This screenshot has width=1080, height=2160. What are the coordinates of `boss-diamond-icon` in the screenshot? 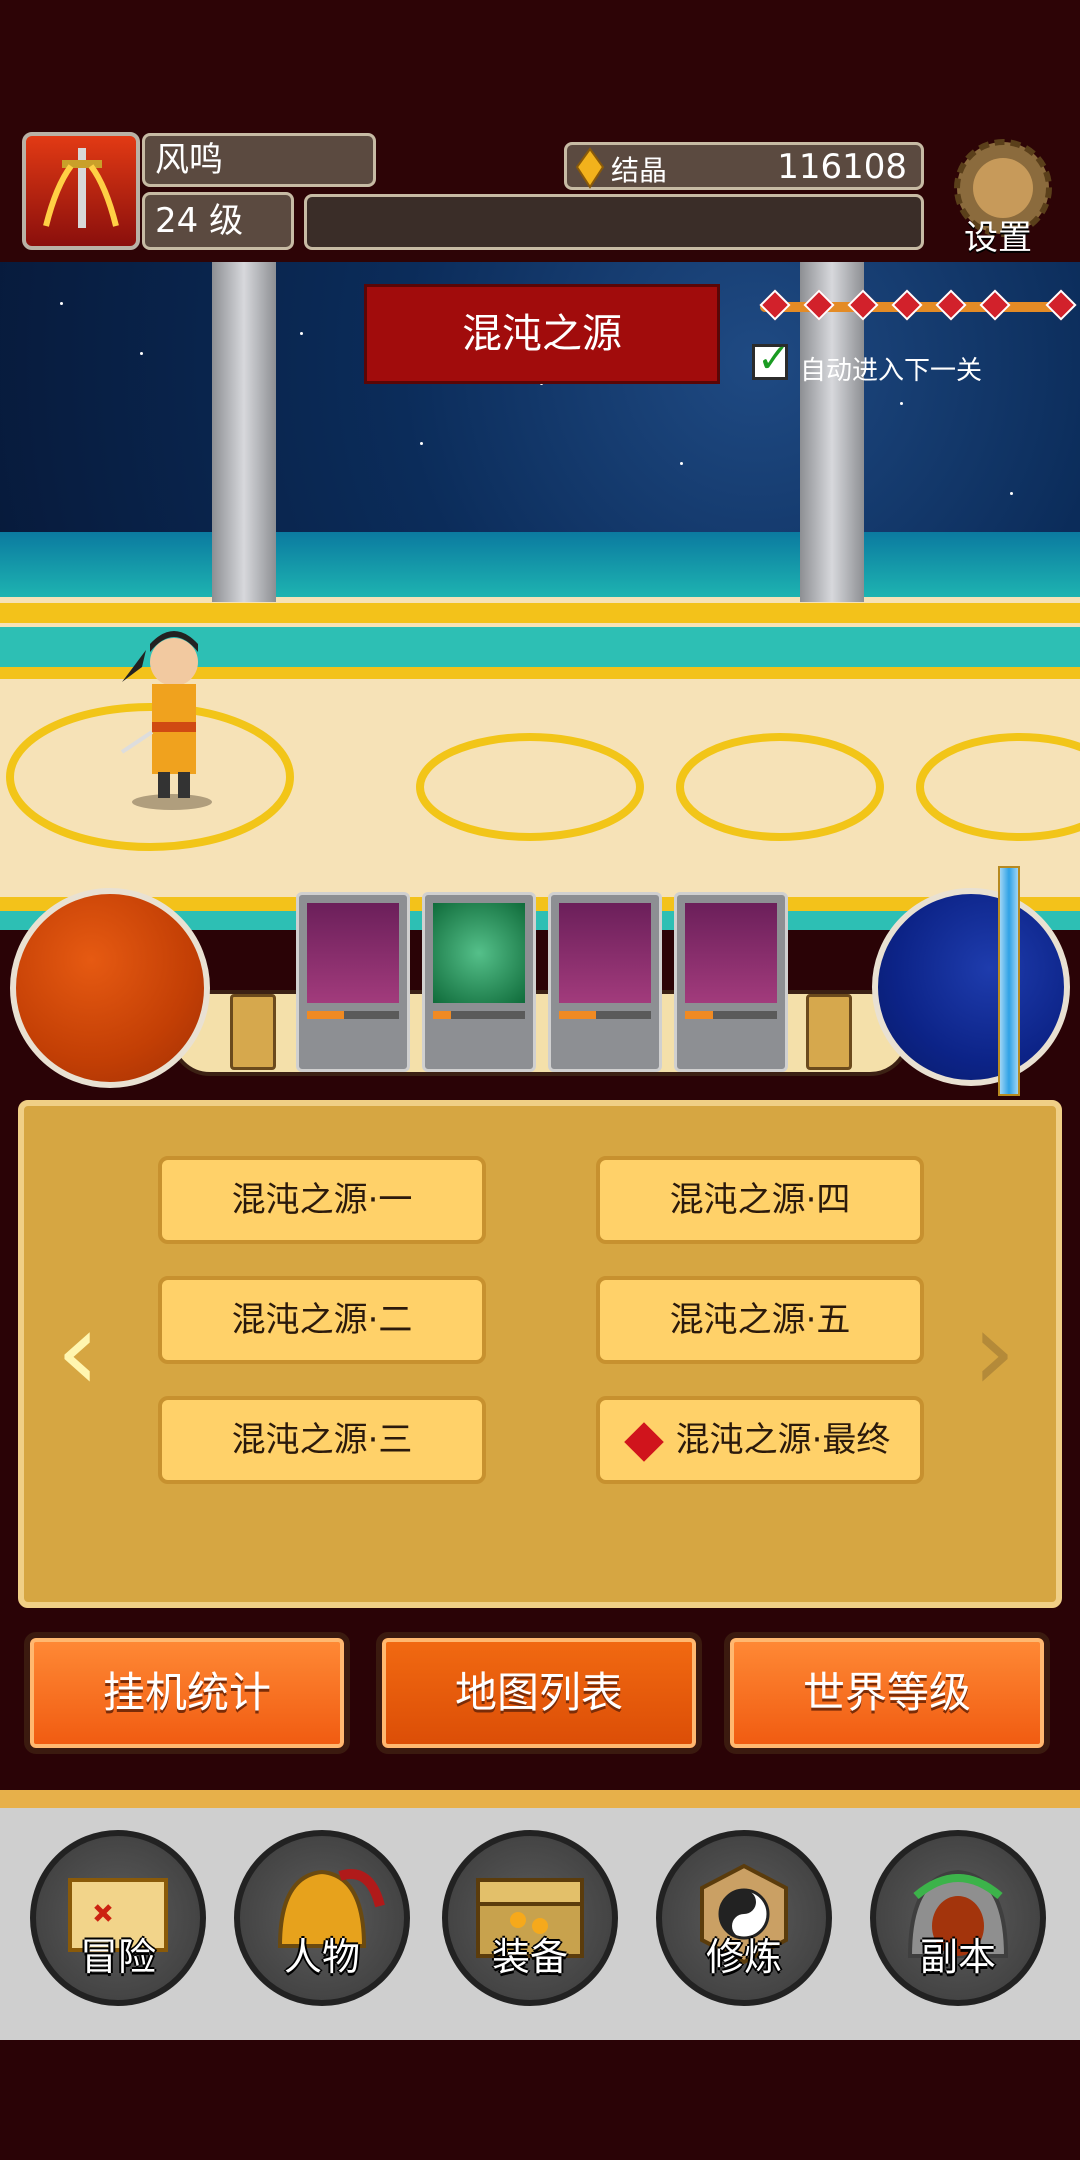 It's located at (643, 1441).